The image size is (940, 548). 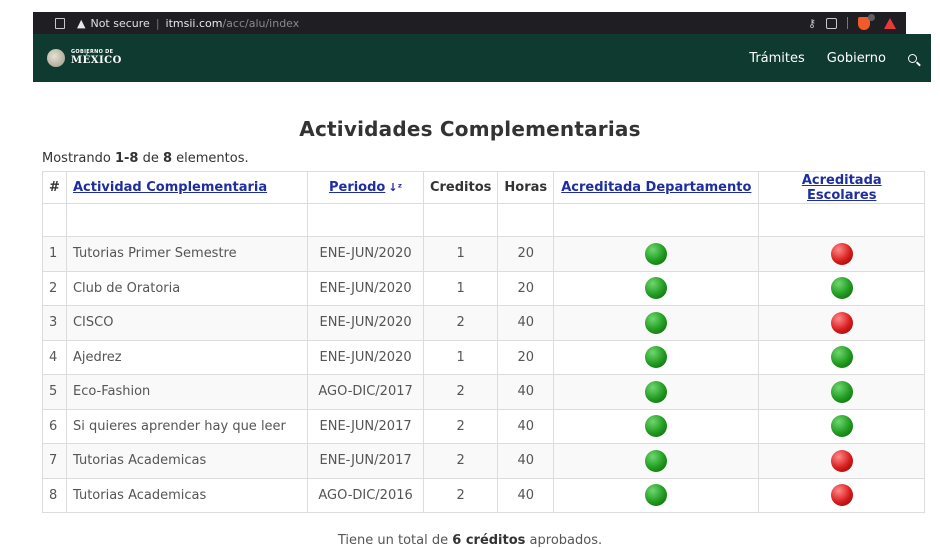 What do you see at coordinates (187, 220) in the screenshot?
I see `filter-actividad-input` at bounding box center [187, 220].